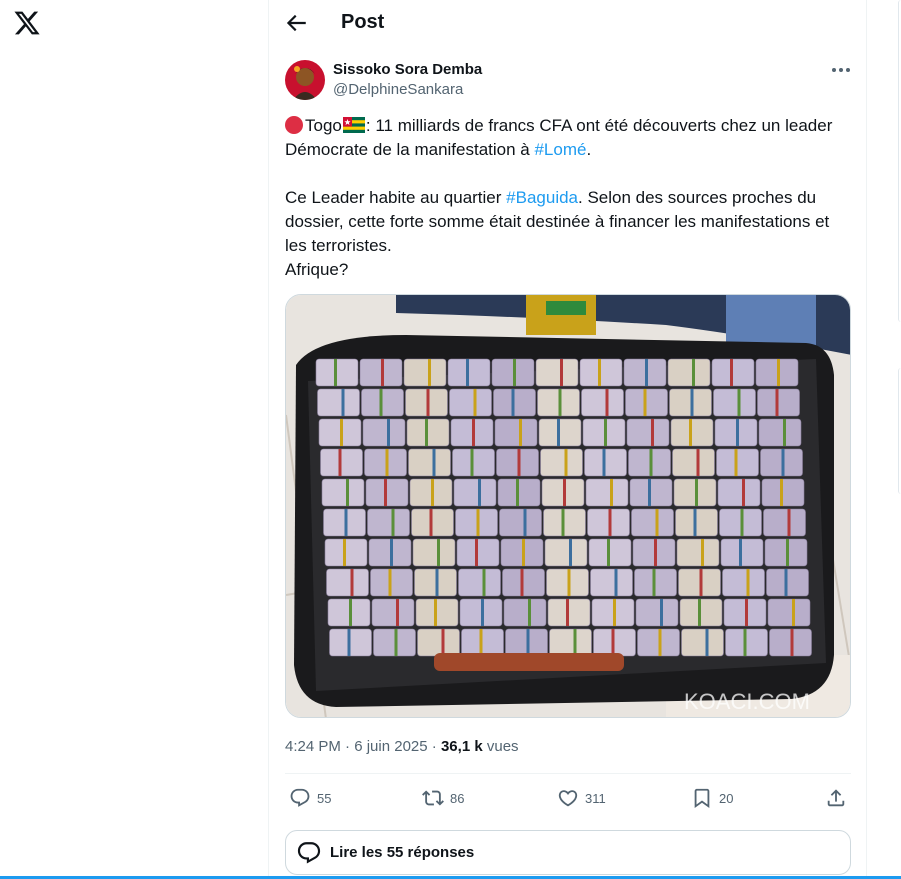  Describe the element at coordinates (398, 90) in the screenshot. I see `author-handle: @DelphineSankara` at that location.